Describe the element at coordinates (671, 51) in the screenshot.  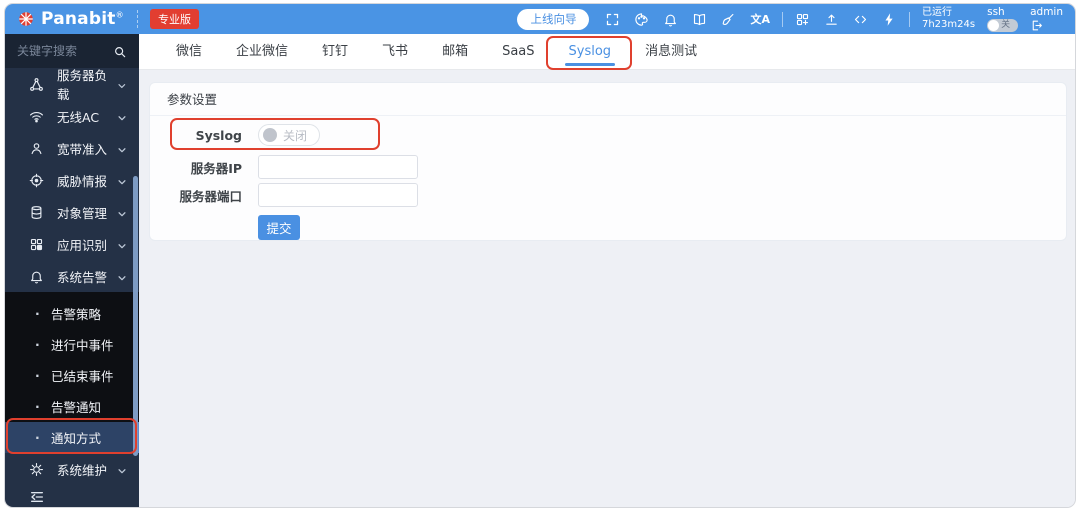
I see `tab-message-test: 消息测试` at that location.